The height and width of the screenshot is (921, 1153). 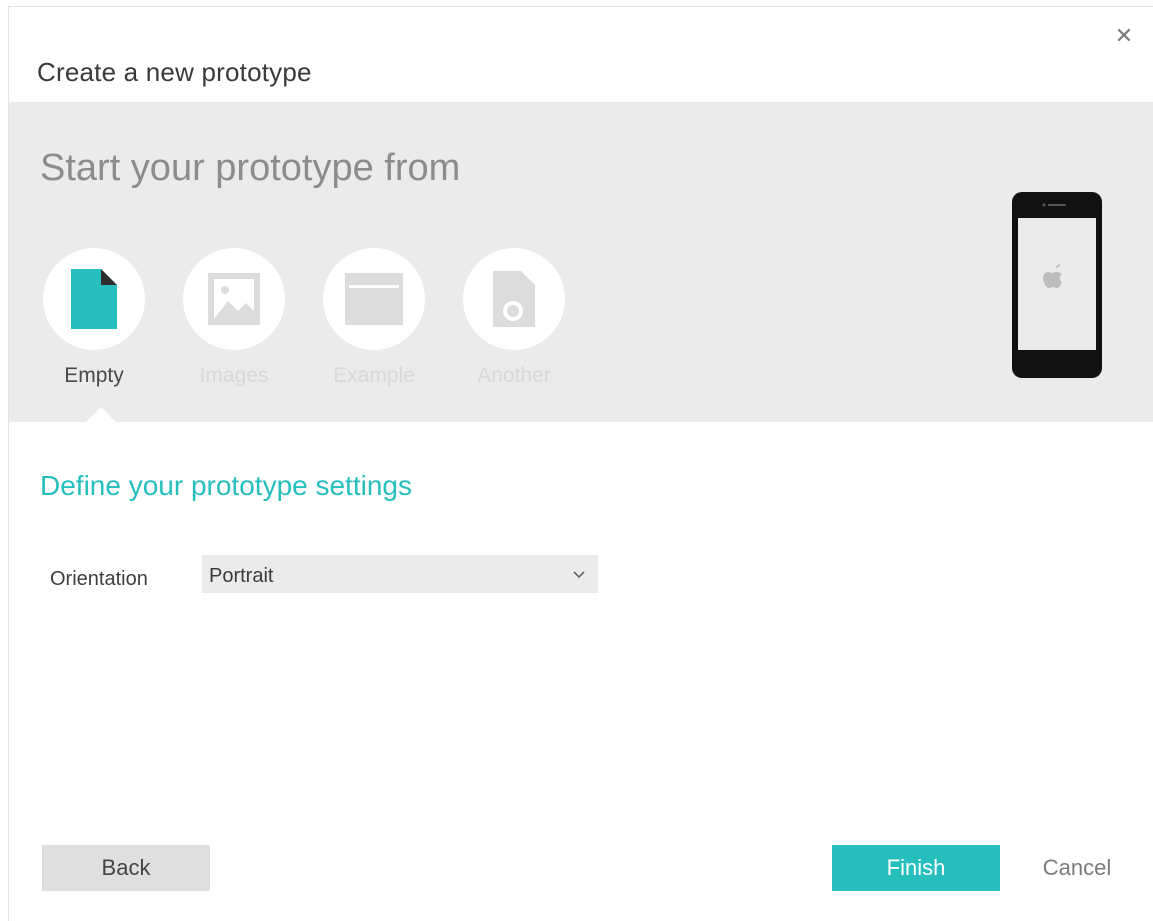 I want to click on option-empty: Empty, so click(x=94, y=318).